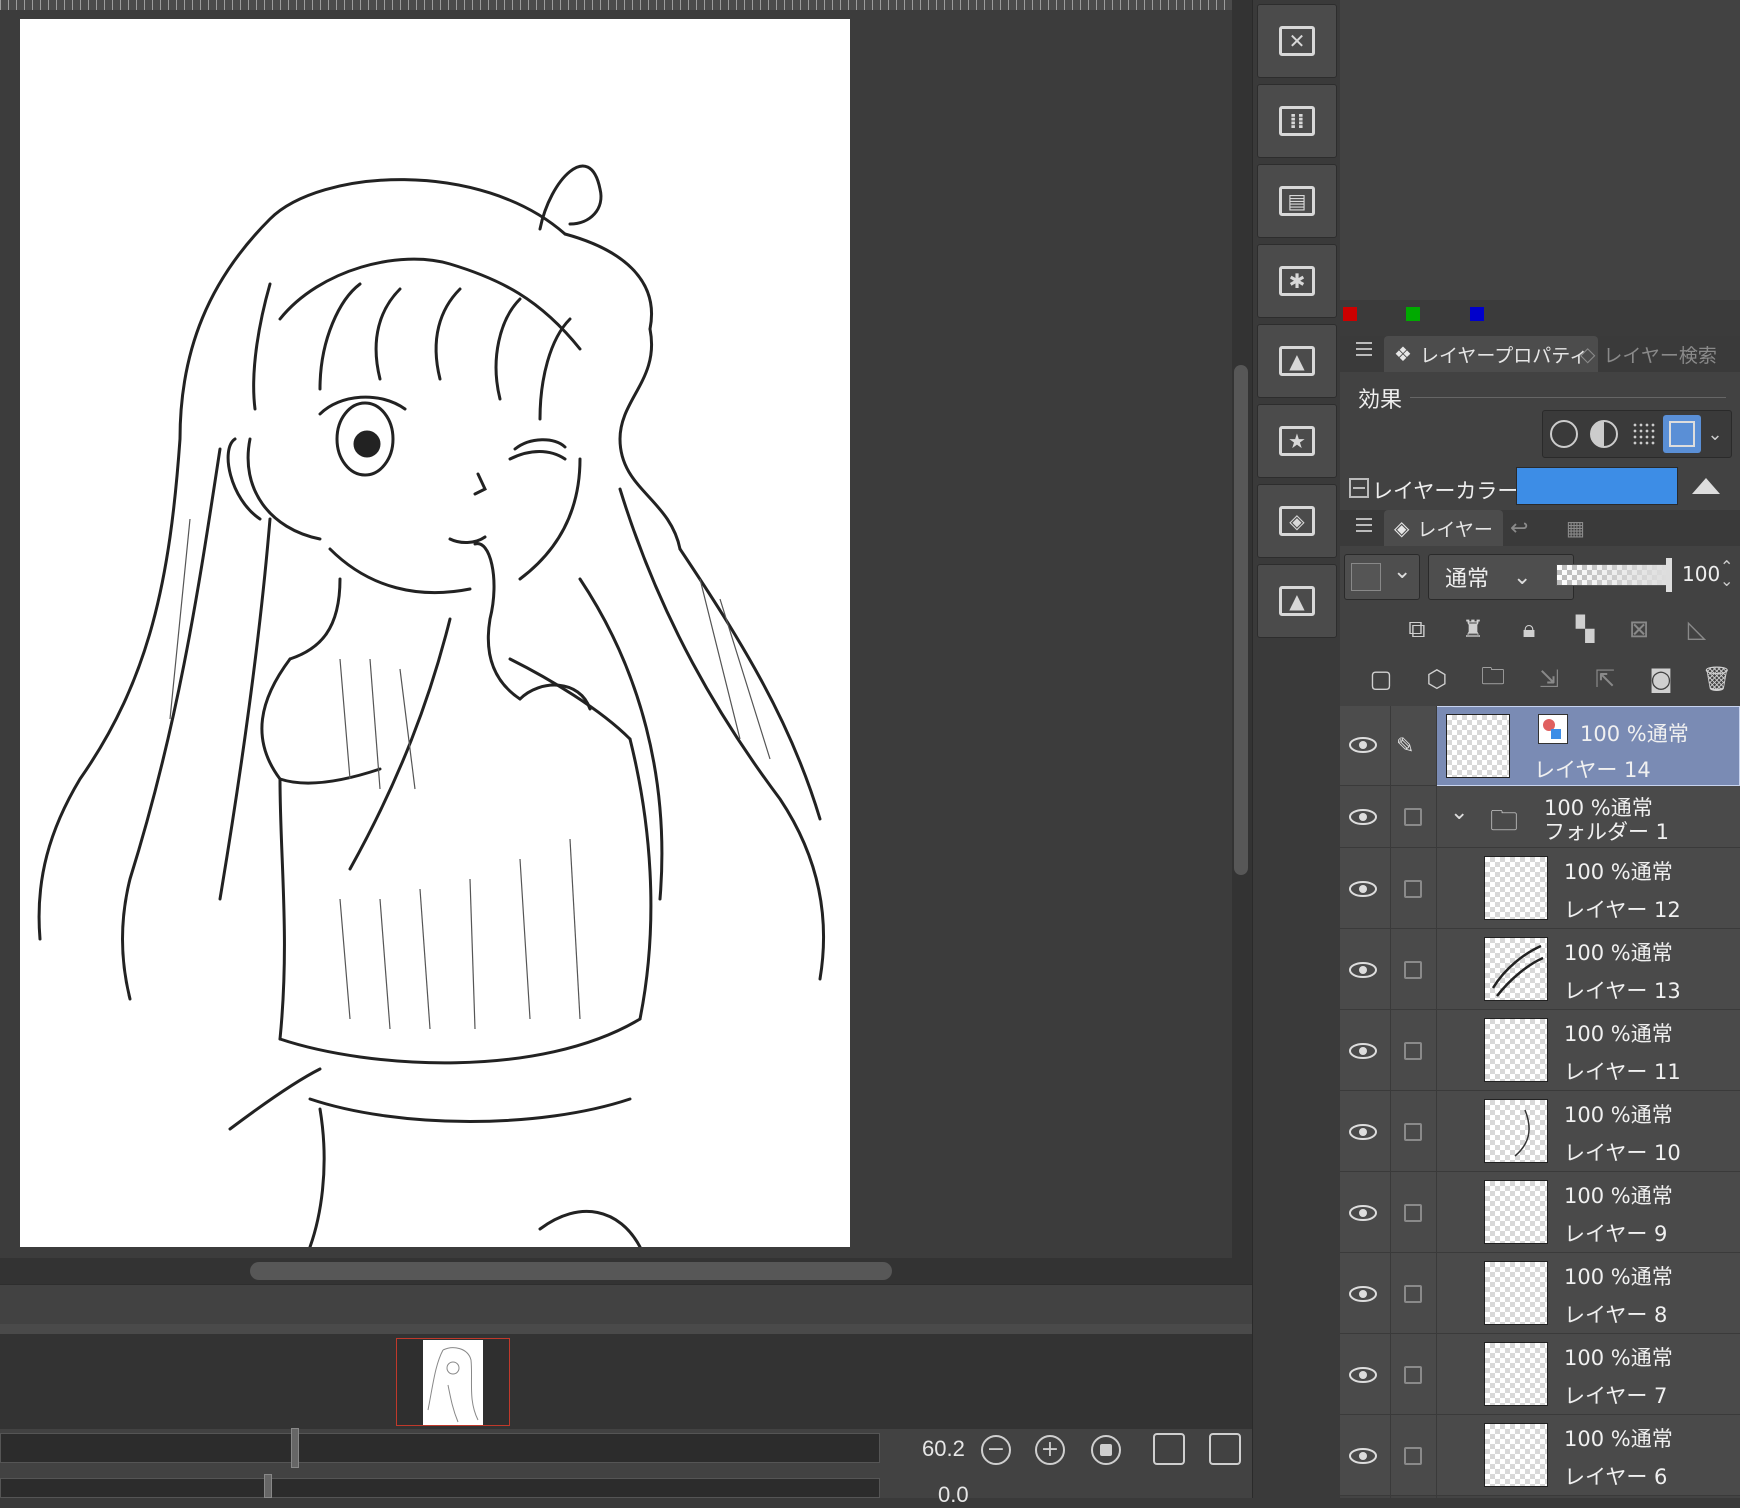  What do you see at coordinates (1366, 577) in the screenshot?
I see `color-square-icon` at bounding box center [1366, 577].